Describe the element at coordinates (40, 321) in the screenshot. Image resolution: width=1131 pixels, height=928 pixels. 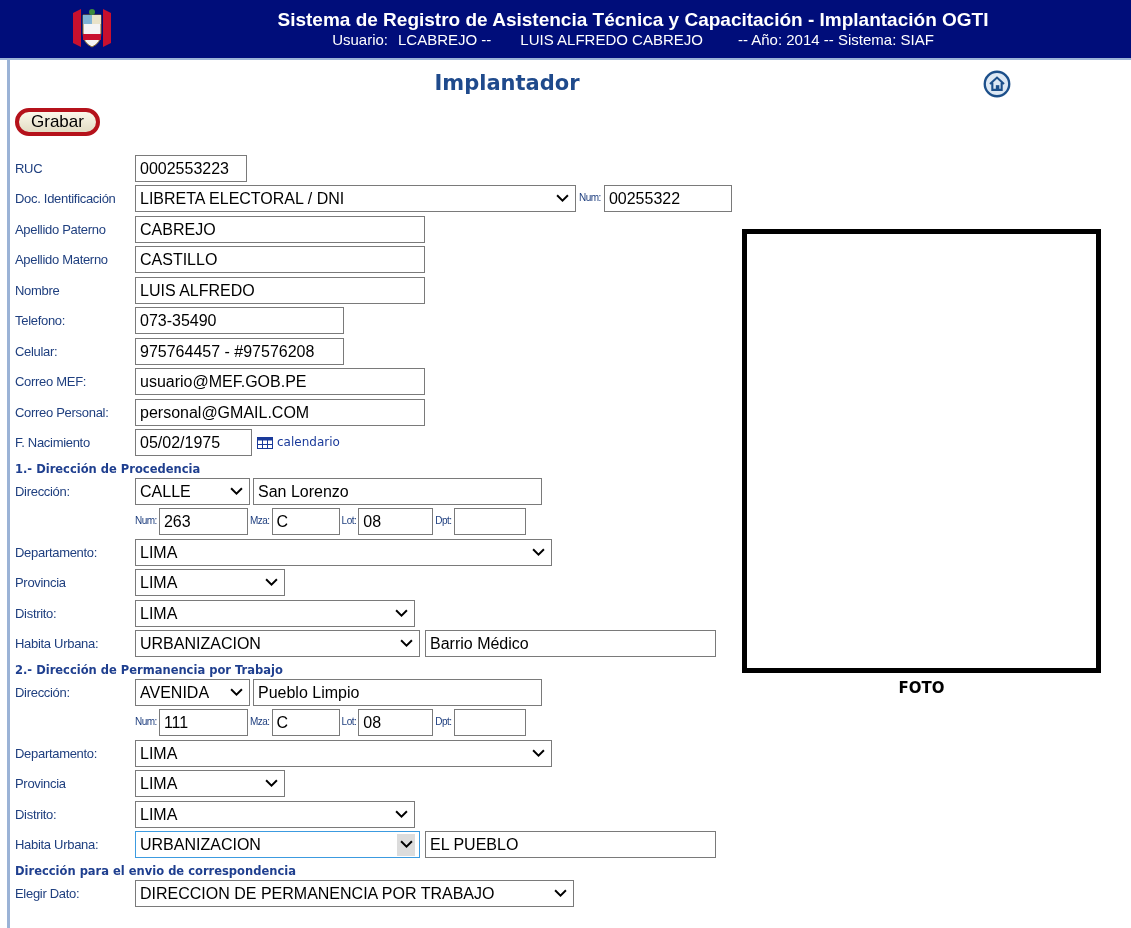
I see `field-label: Telefono:` at that location.